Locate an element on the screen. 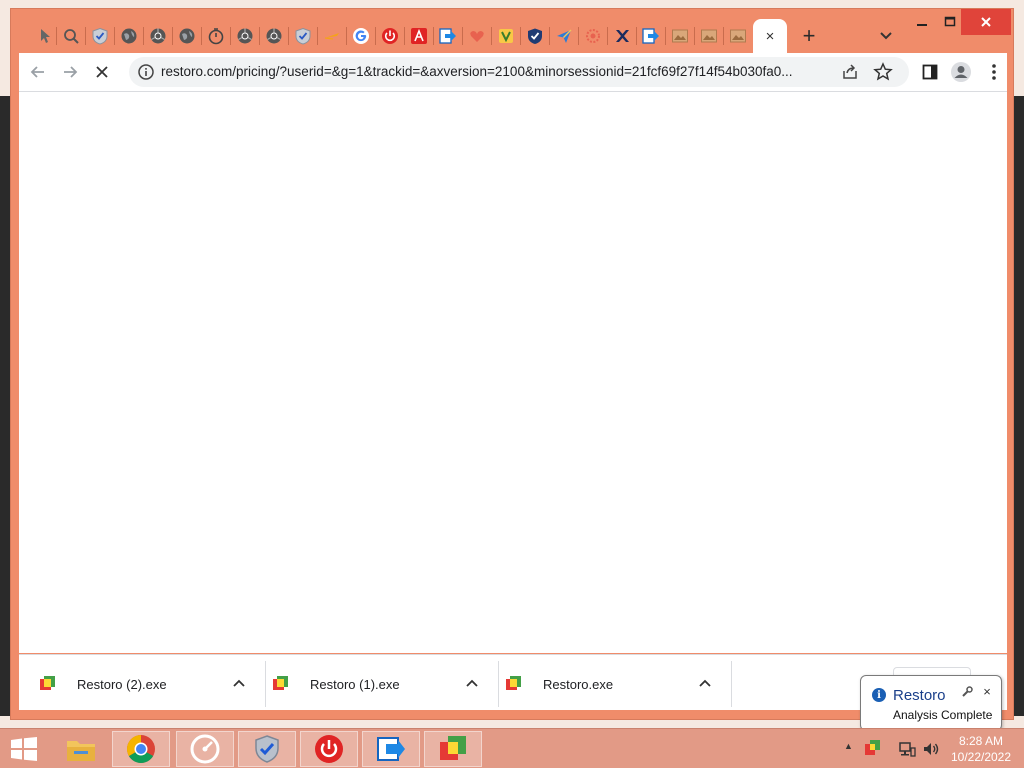 This screenshot has height=768, width=1024. clock-time: 8:28 AM is located at coordinates (981, 741).